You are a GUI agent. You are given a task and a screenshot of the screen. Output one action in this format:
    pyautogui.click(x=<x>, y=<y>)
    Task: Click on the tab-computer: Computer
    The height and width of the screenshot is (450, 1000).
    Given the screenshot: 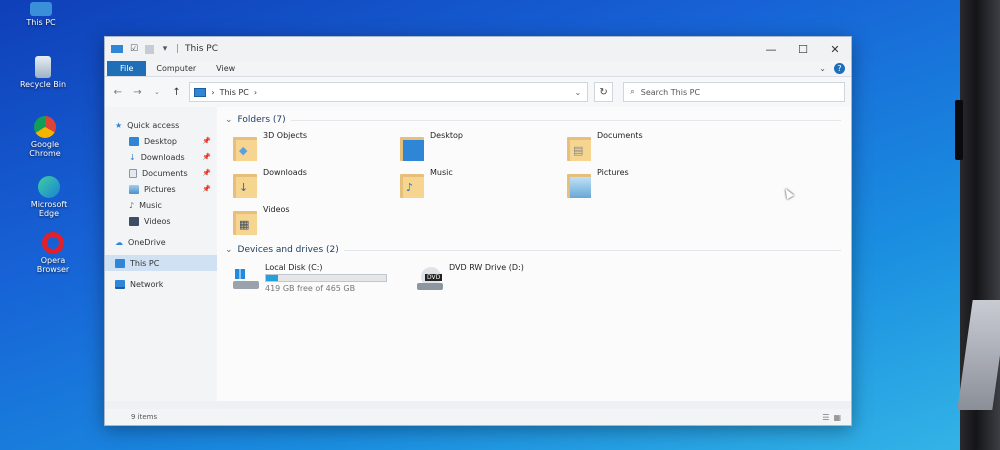 What is the action you would take?
    pyautogui.click(x=176, y=68)
    